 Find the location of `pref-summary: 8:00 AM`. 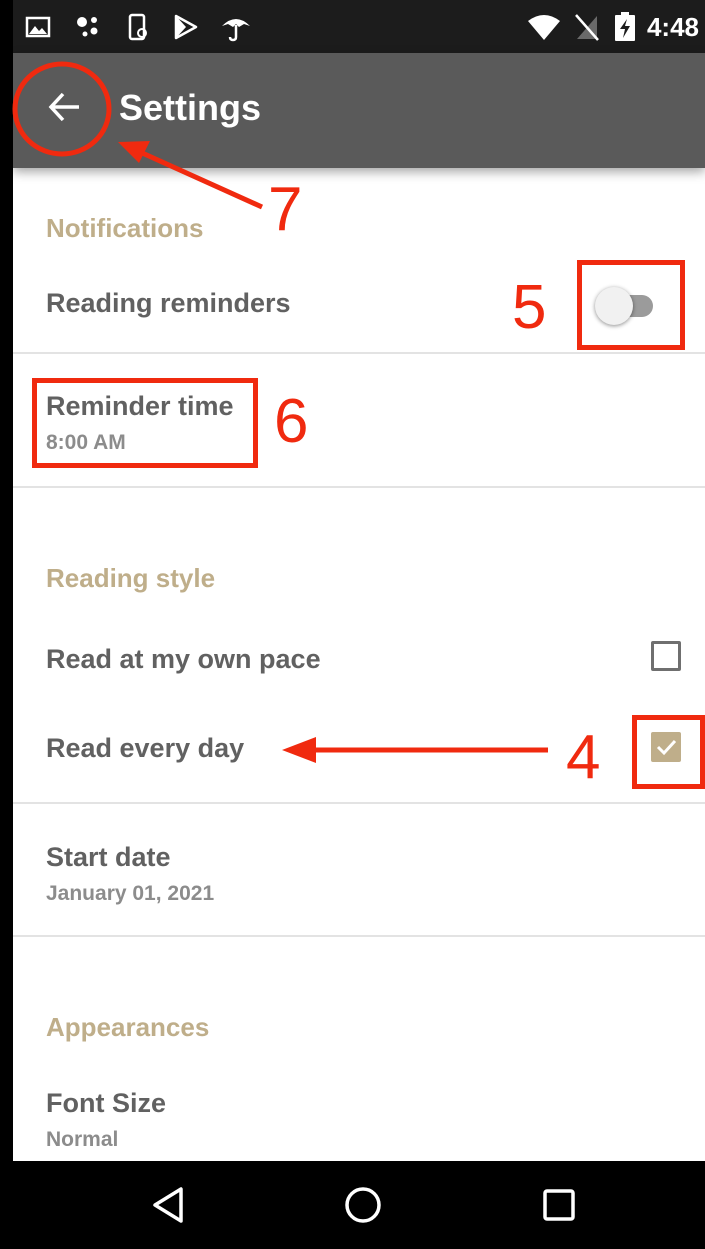

pref-summary: 8:00 AM is located at coordinates (86, 442).